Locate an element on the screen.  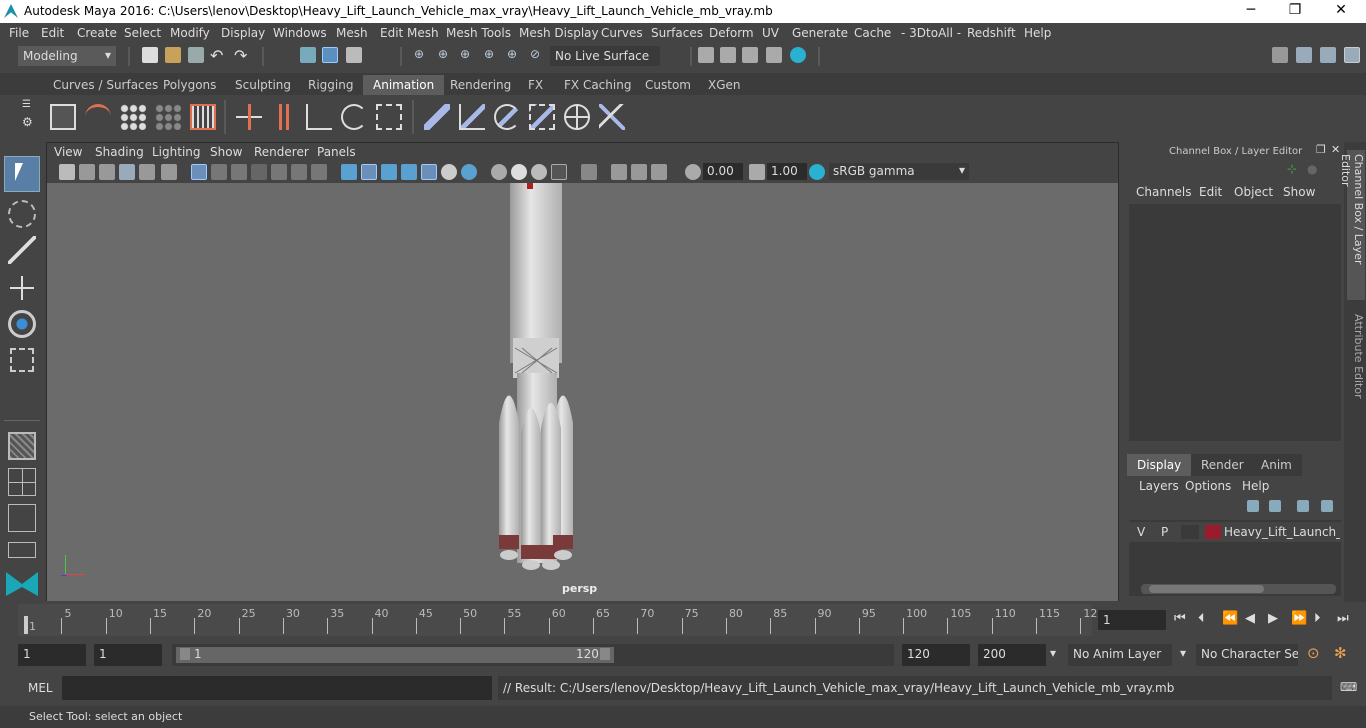
range-bar: 1 120 is located at coordinates (533, 655).